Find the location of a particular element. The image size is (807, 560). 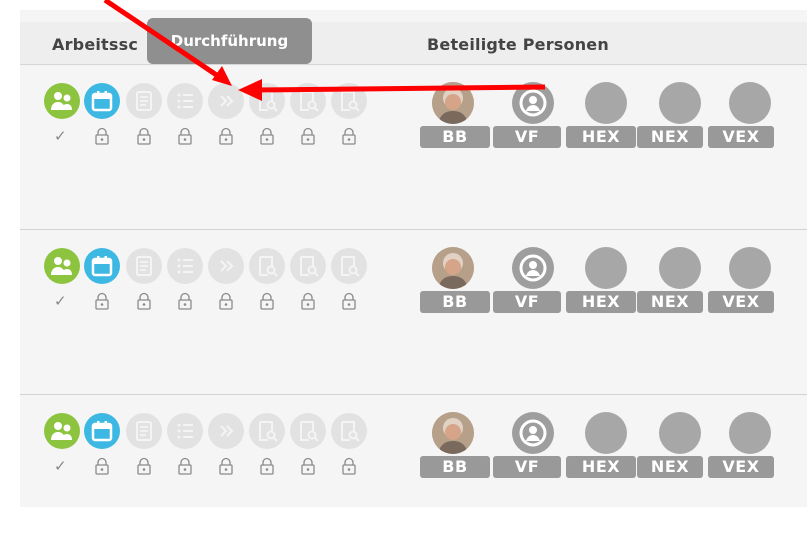

column-header-persons: Beteiligte Personen is located at coordinates (518, 44).